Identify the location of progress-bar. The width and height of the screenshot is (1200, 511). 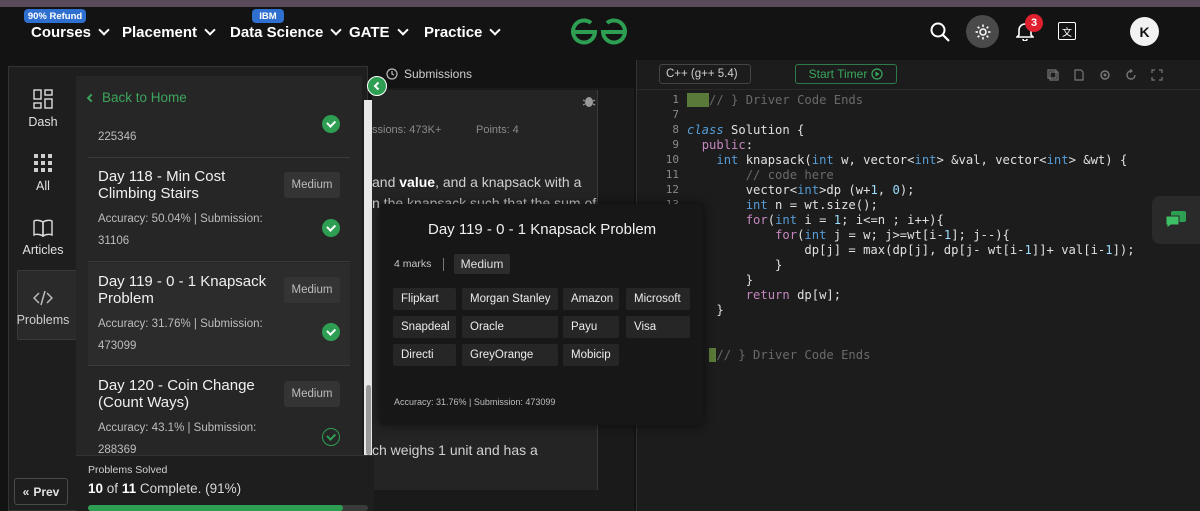
(228, 508).